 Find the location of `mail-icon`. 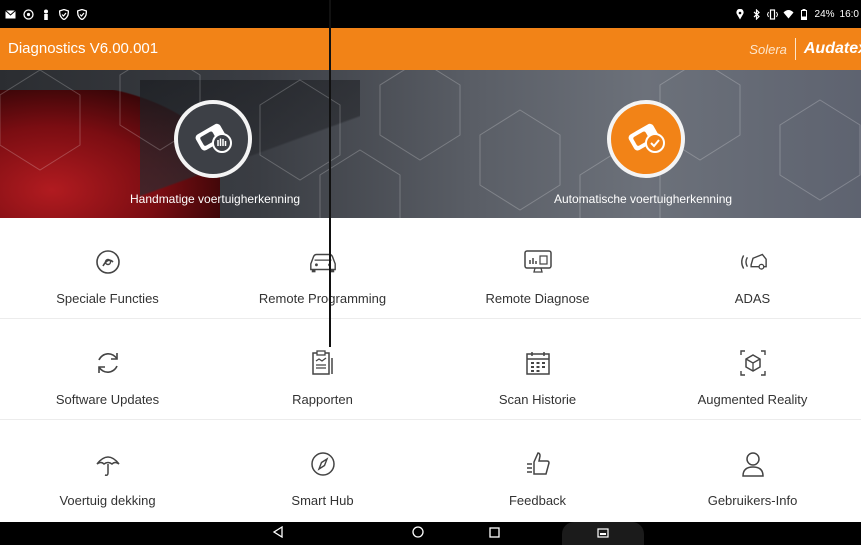

mail-icon is located at coordinates (10, 14).